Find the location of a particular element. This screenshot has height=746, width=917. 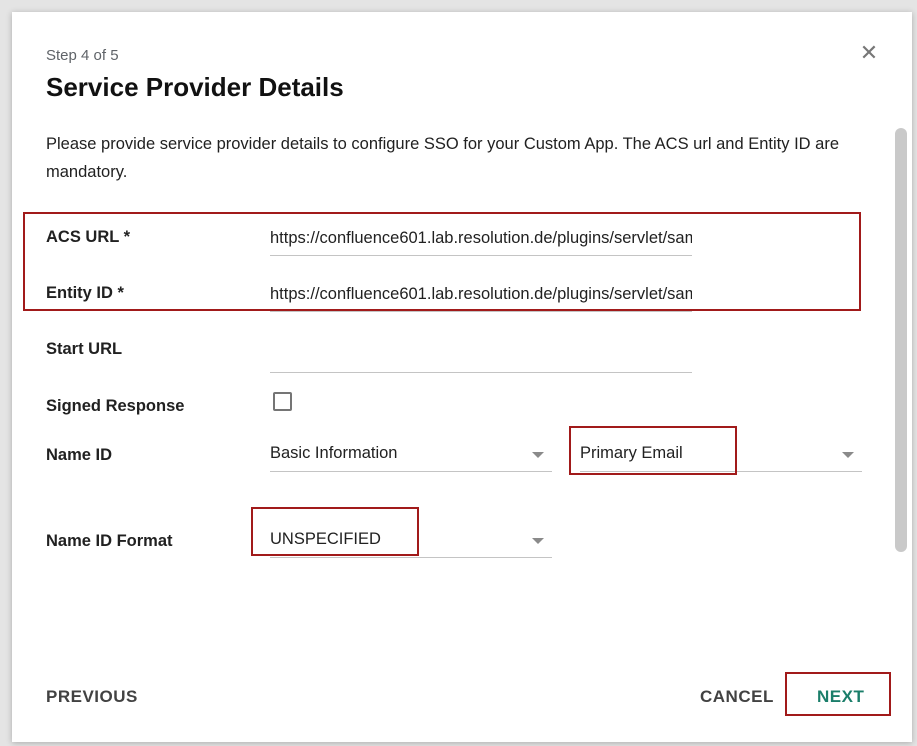

step-indicator: Step 4 of 5 is located at coordinates (82, 55).